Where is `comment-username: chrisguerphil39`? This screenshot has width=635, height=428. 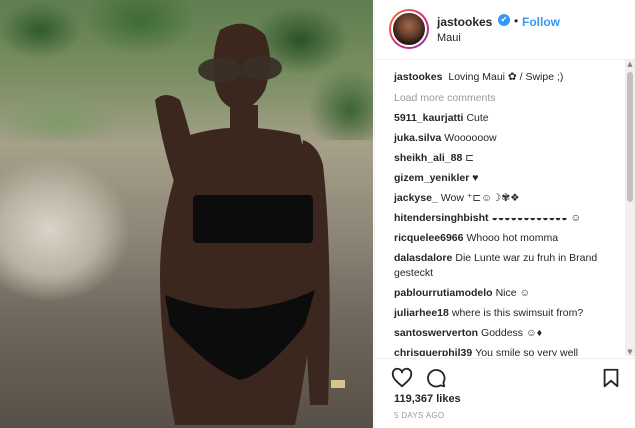 comment-username: chrisguerphil39 is located at coordinates (433, 351).